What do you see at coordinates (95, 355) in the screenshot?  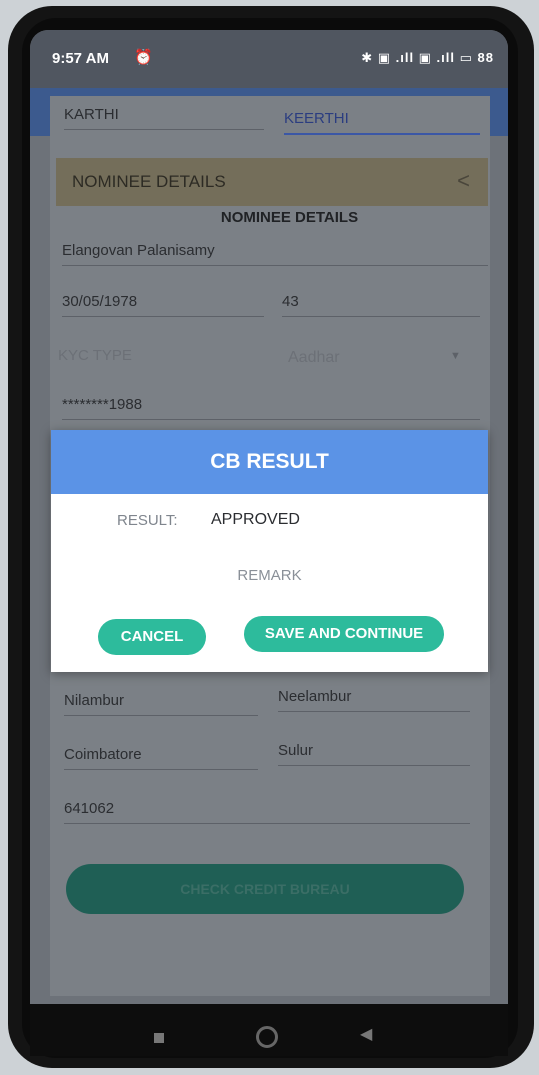 I see `kyc-type-label: KYC TYPE` at bounding box center [95, 355].